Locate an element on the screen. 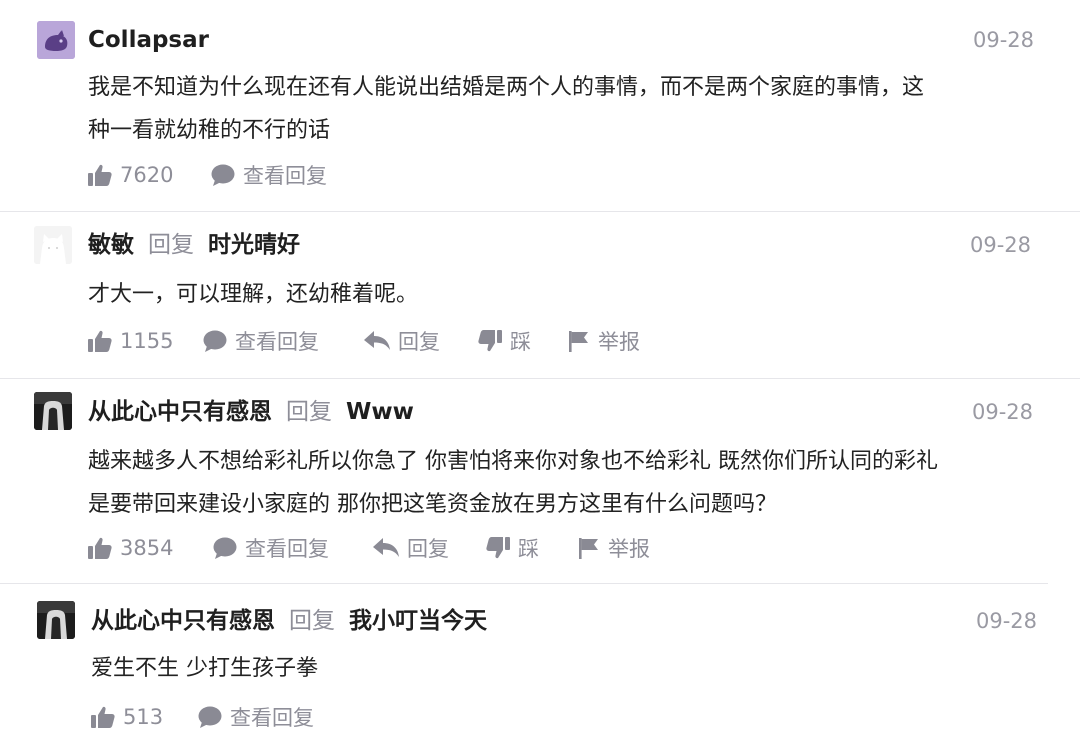  comment-body-line: 种一看就幼稚的不行的话 is located at coordinates (209, 130).